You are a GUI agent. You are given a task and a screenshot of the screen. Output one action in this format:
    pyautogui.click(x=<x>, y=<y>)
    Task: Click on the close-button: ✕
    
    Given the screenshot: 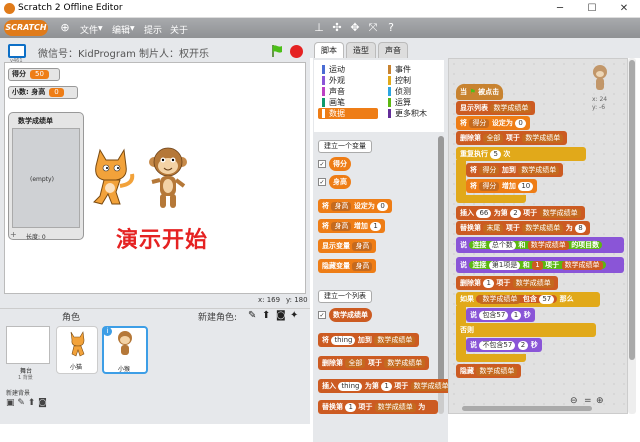 What is the action you would take?
    pyautogui.click(x=624, y=9)
    